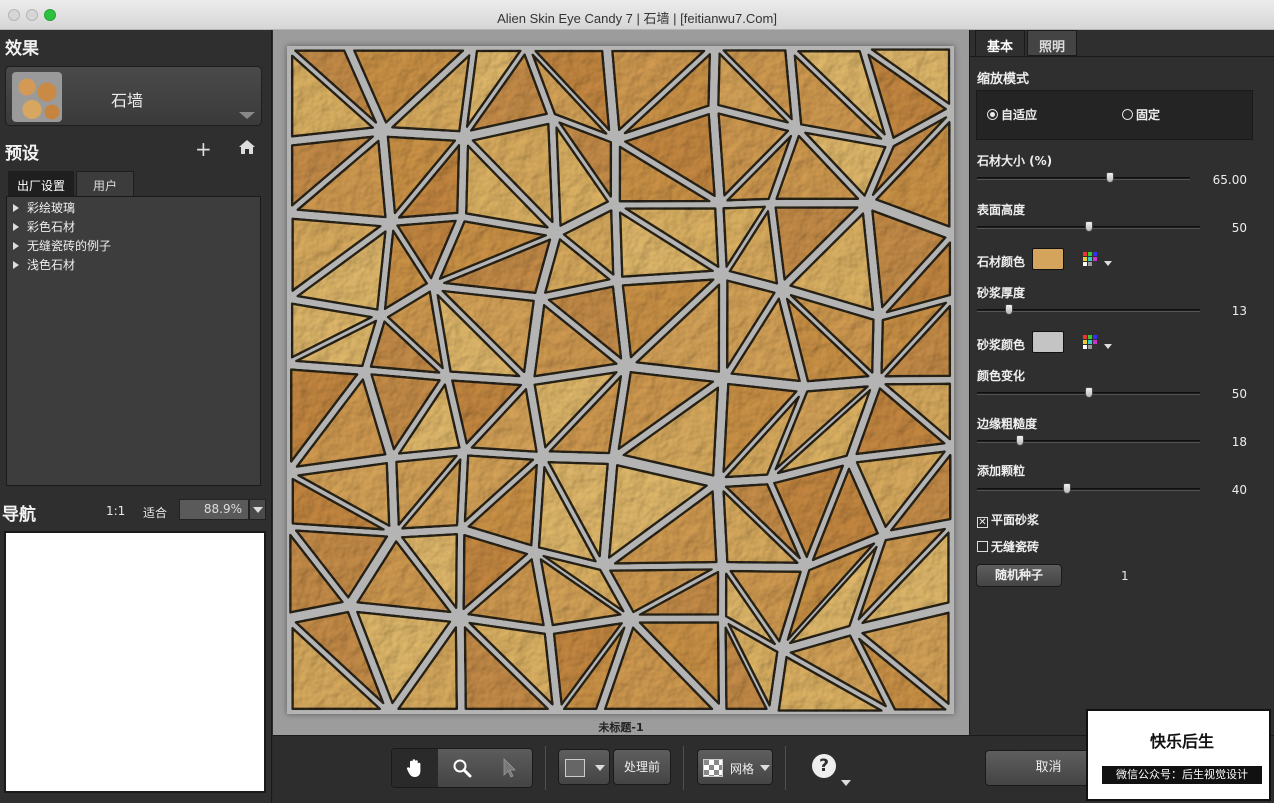 The image size is (1274, 803). I want to click on grid-label: 网格, so click(742, 769).